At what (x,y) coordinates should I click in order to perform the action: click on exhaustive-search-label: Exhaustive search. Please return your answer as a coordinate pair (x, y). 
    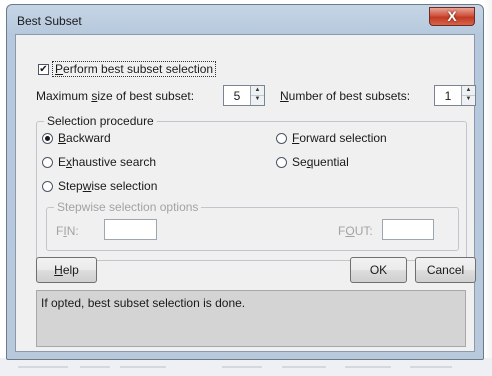
    Looking at the image, I should click on (107, 162).